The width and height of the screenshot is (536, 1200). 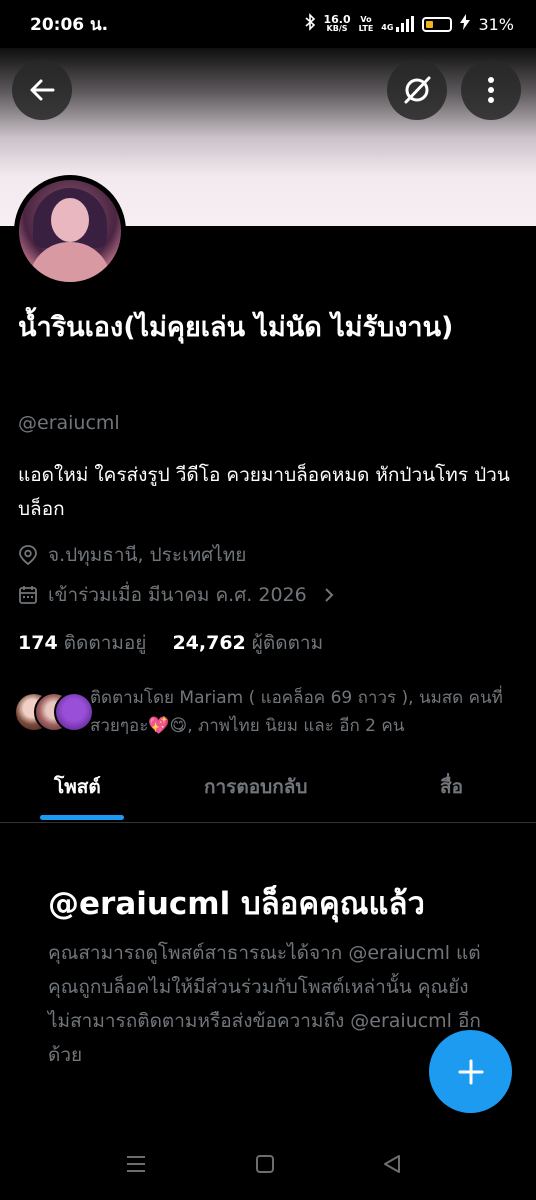 I want to click on followed-by-avatars, so click(x=54, y=712).